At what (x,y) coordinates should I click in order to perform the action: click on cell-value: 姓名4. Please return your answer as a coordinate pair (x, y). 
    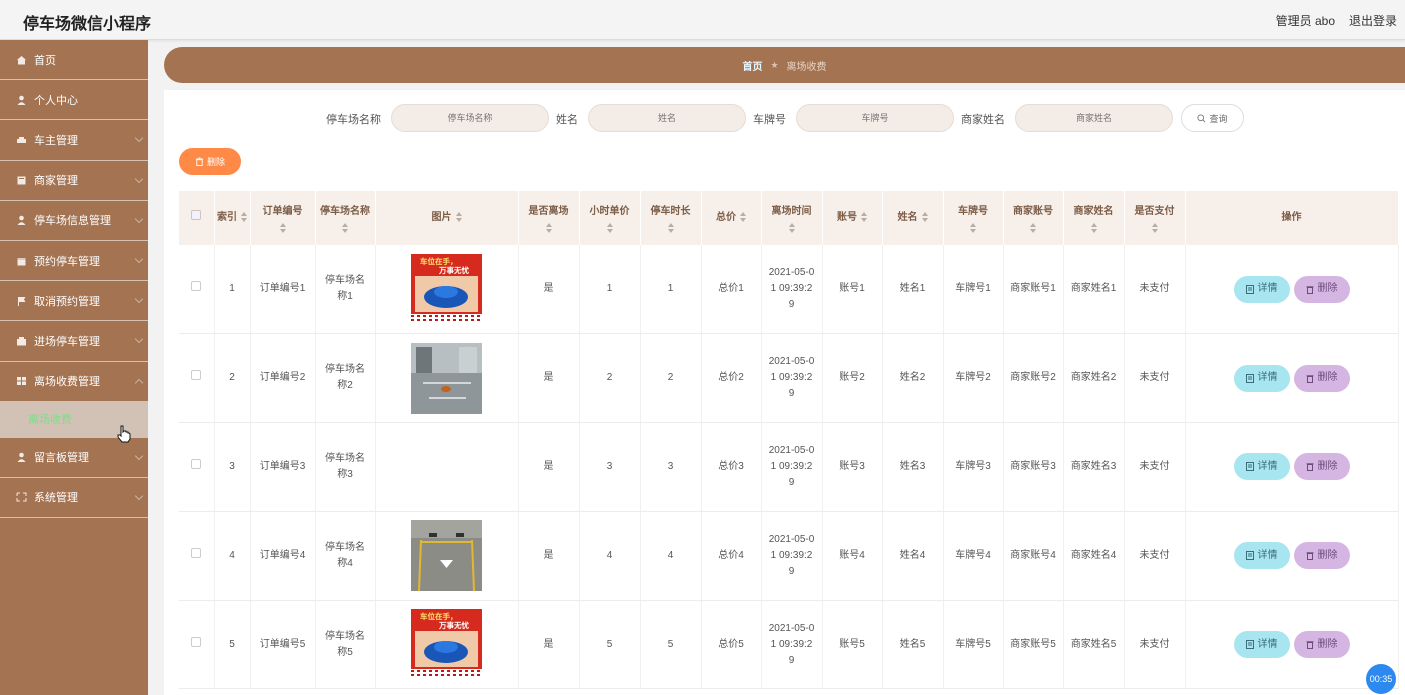
    Looking at the image, I should click on (912, 555).